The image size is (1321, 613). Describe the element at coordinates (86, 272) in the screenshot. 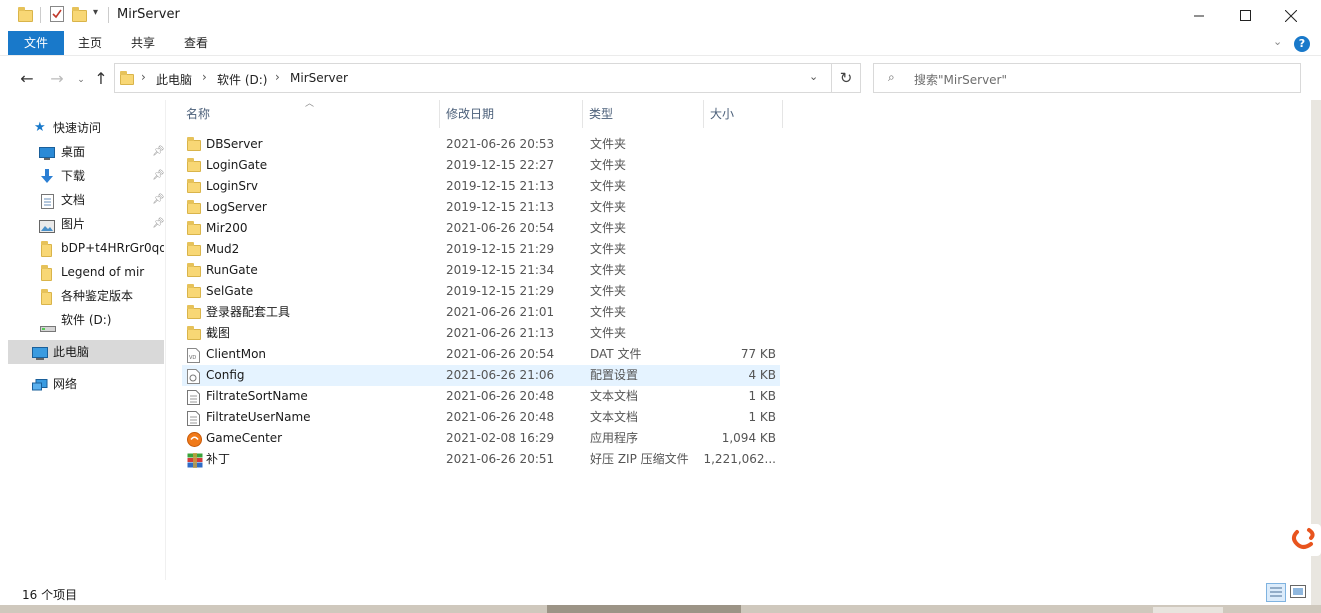

I see `nav-item-legend-of-mir: Legend of mir` at that location.